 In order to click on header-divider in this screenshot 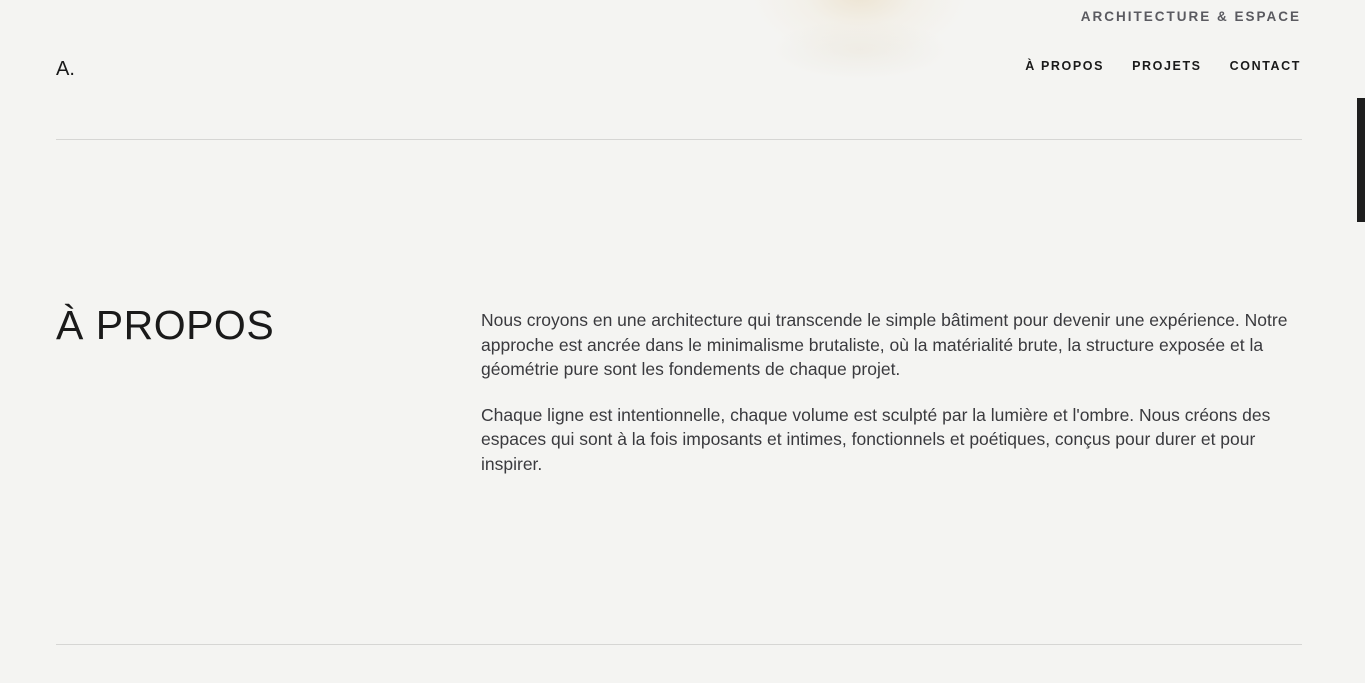, I will do `click(679, 139)`.